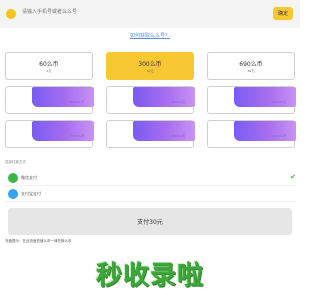 The width and height of the screenshot is (320, 300). I want to click on package-price: 6元, so click(49, 71).